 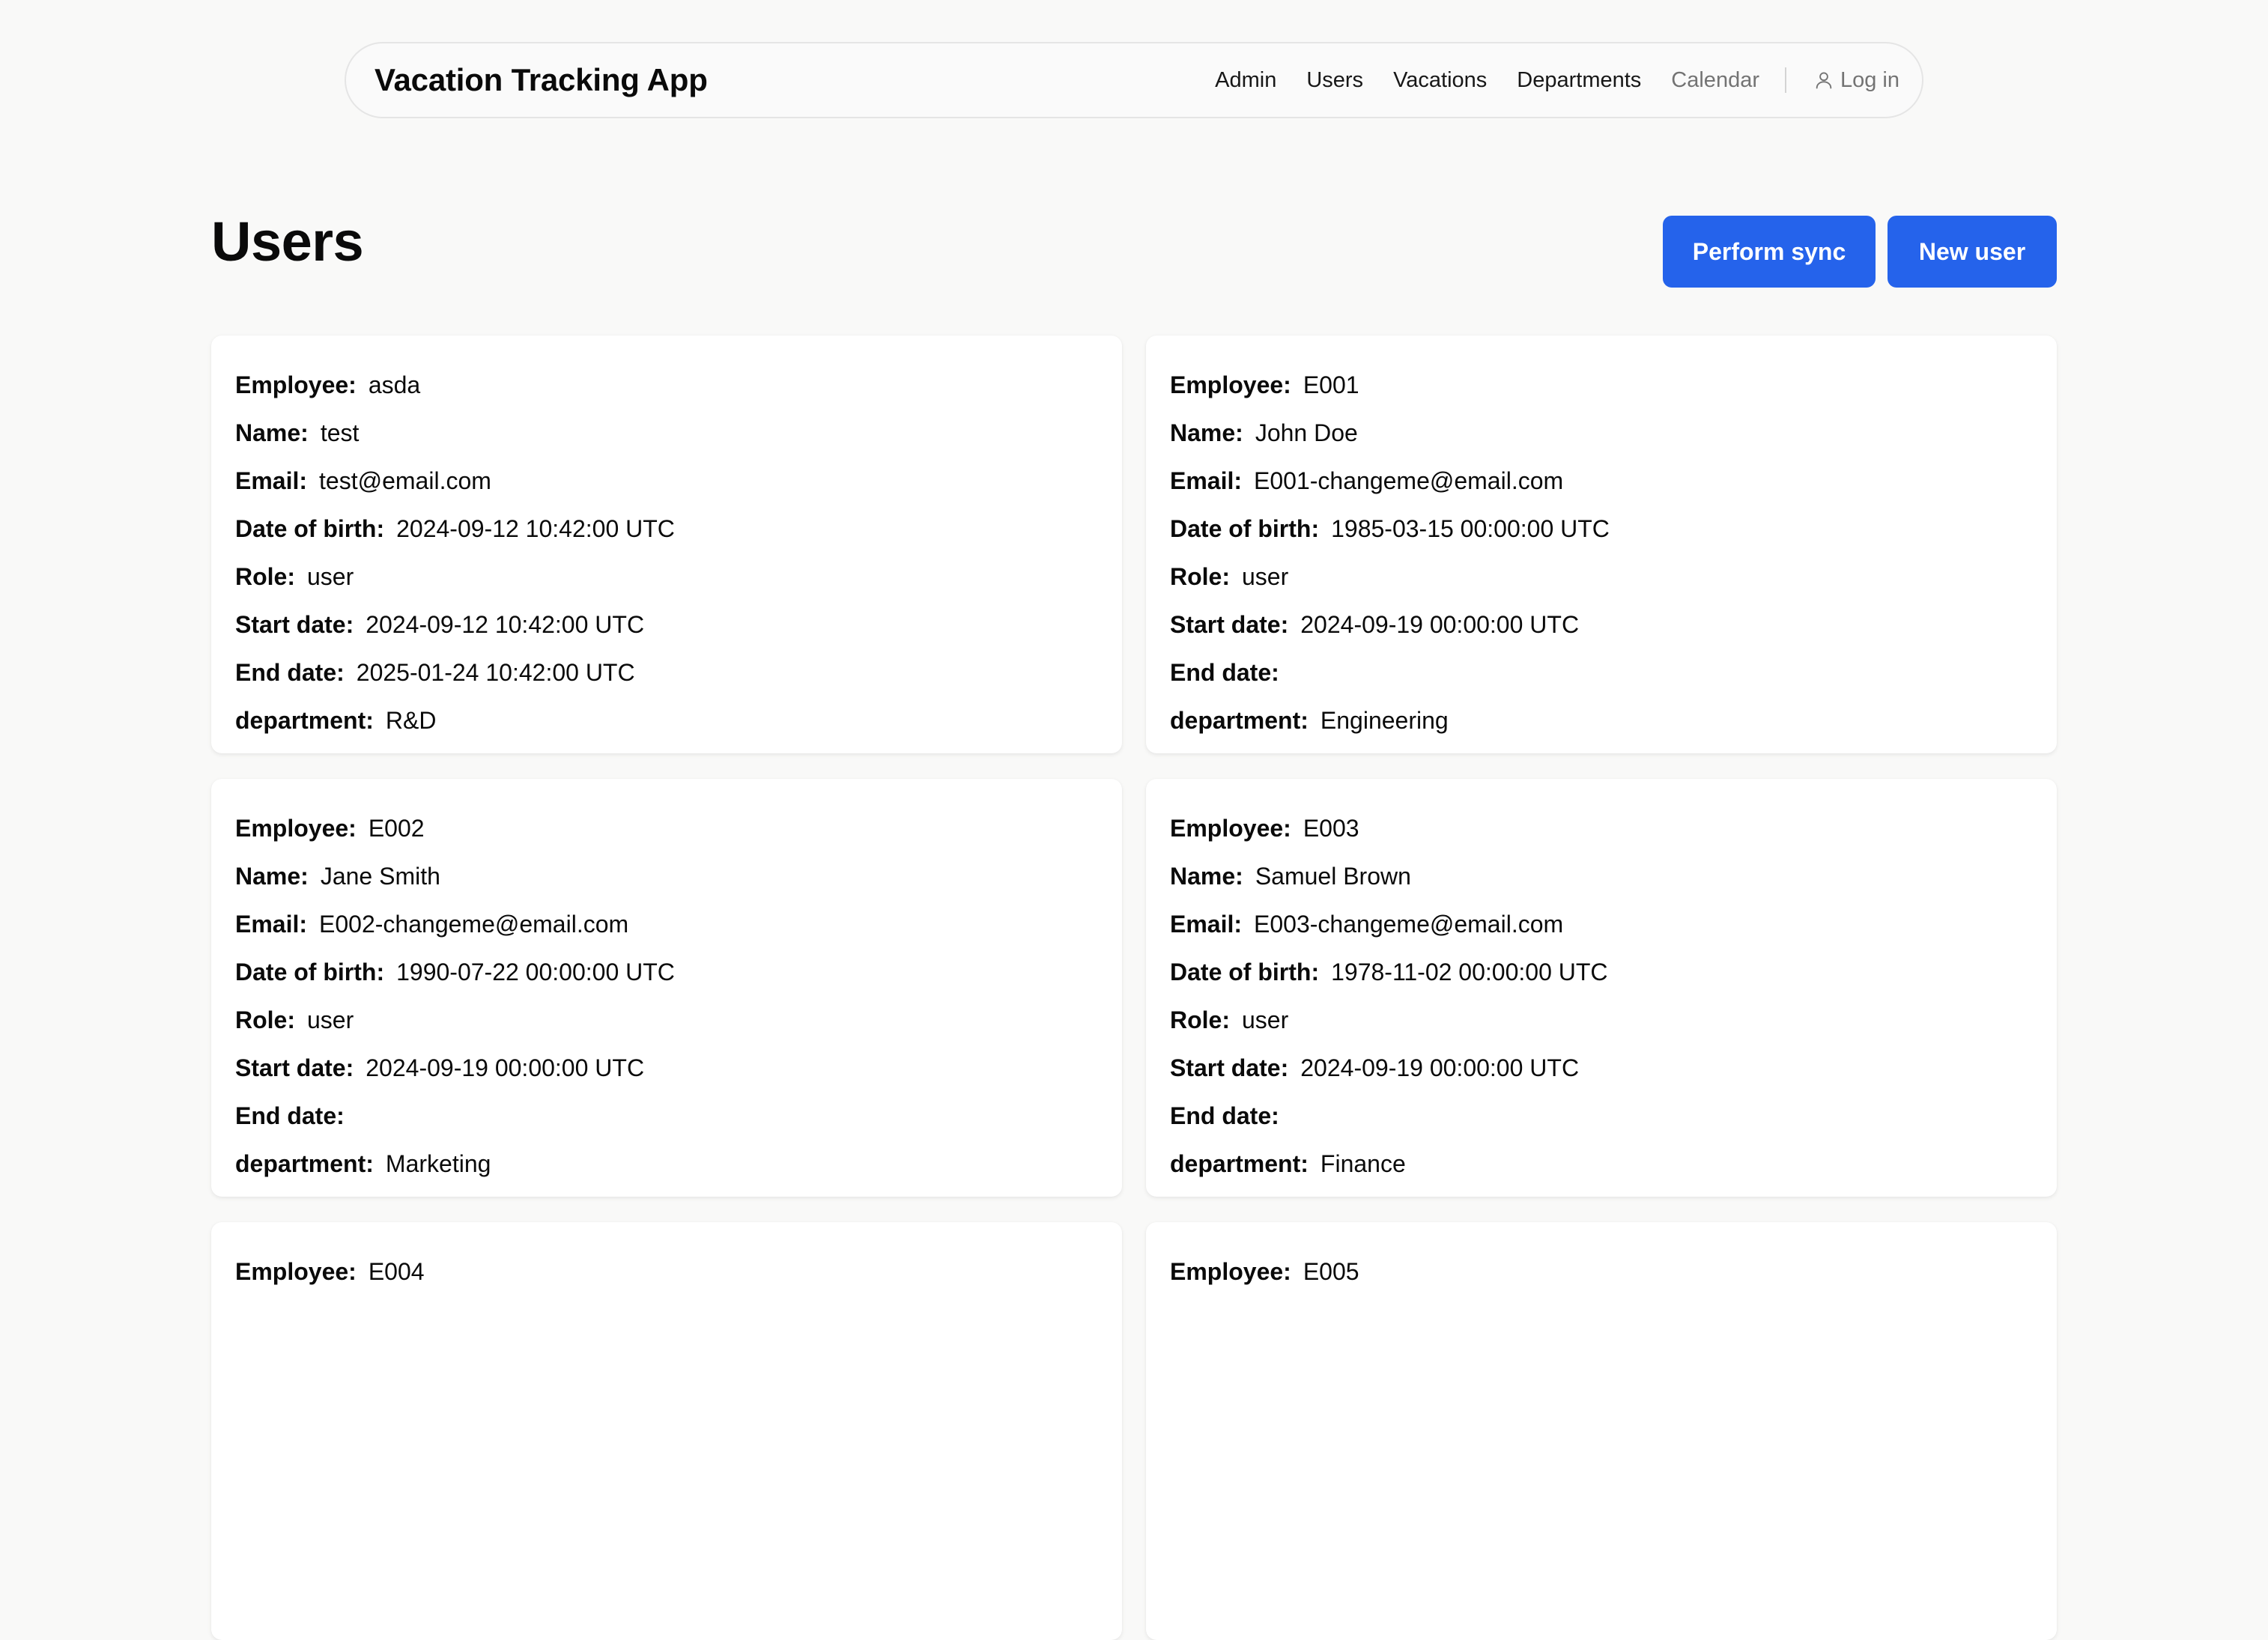 What do you see at coordinates (397, 828) in the screenshot?
I see `field-value-employee: E002` at bounding box center [397, 828].